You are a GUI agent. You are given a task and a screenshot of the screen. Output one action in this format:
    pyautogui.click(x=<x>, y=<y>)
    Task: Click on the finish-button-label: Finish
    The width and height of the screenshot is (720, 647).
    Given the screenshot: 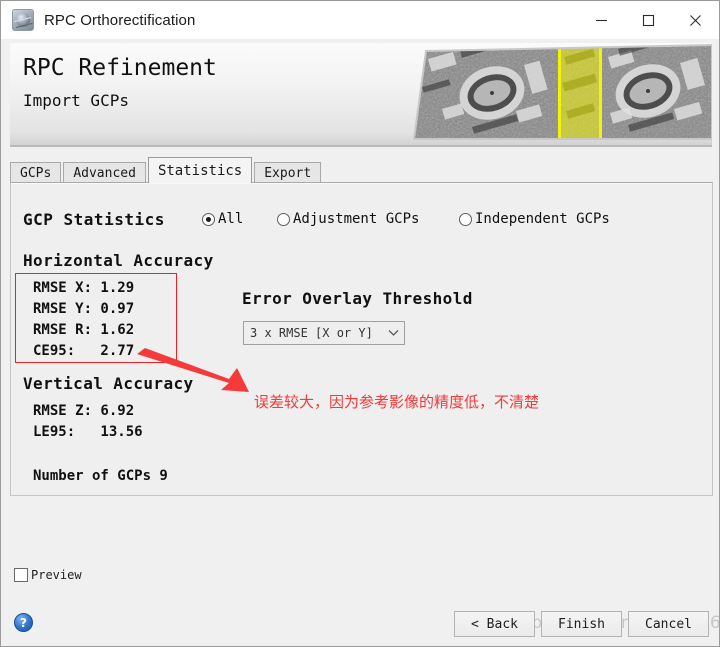 What is the action you would take?
    pyautogui.click(x=581, y=624)
    